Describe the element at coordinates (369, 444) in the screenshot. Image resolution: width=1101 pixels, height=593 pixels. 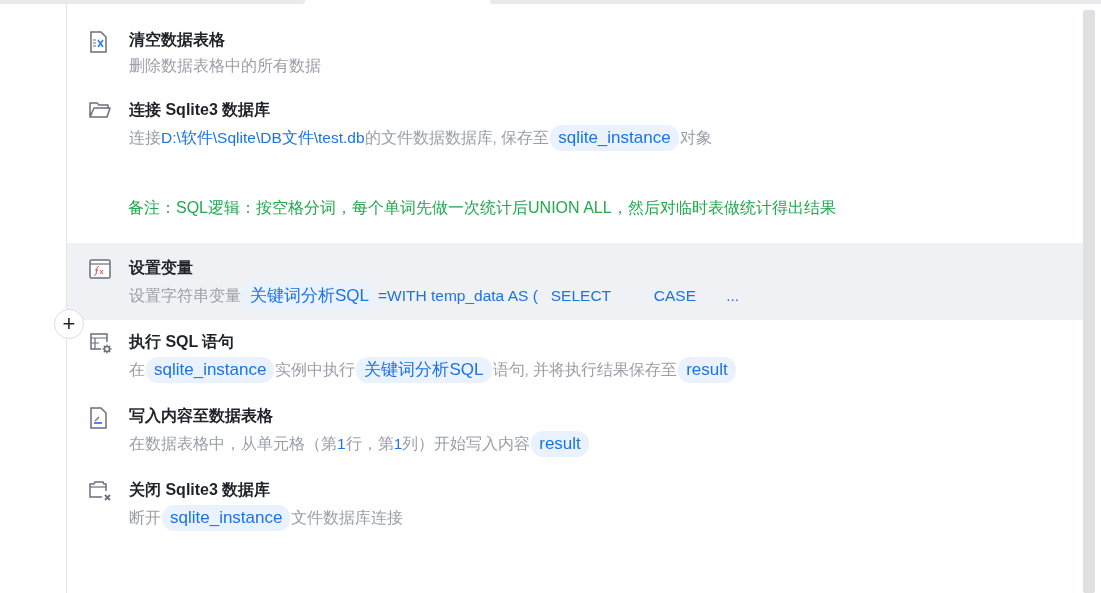
I see `description-text: 行，第` at that location.